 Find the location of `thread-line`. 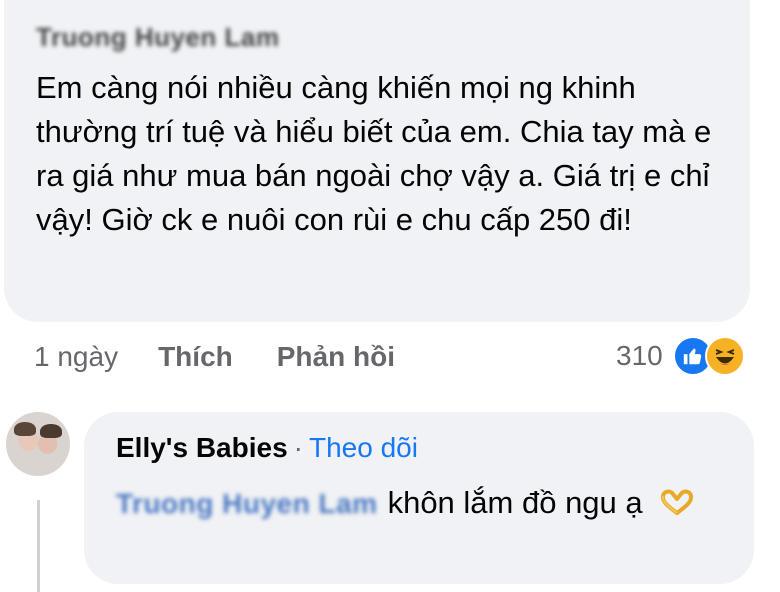

thread-line is located at coordinates (38, 546).